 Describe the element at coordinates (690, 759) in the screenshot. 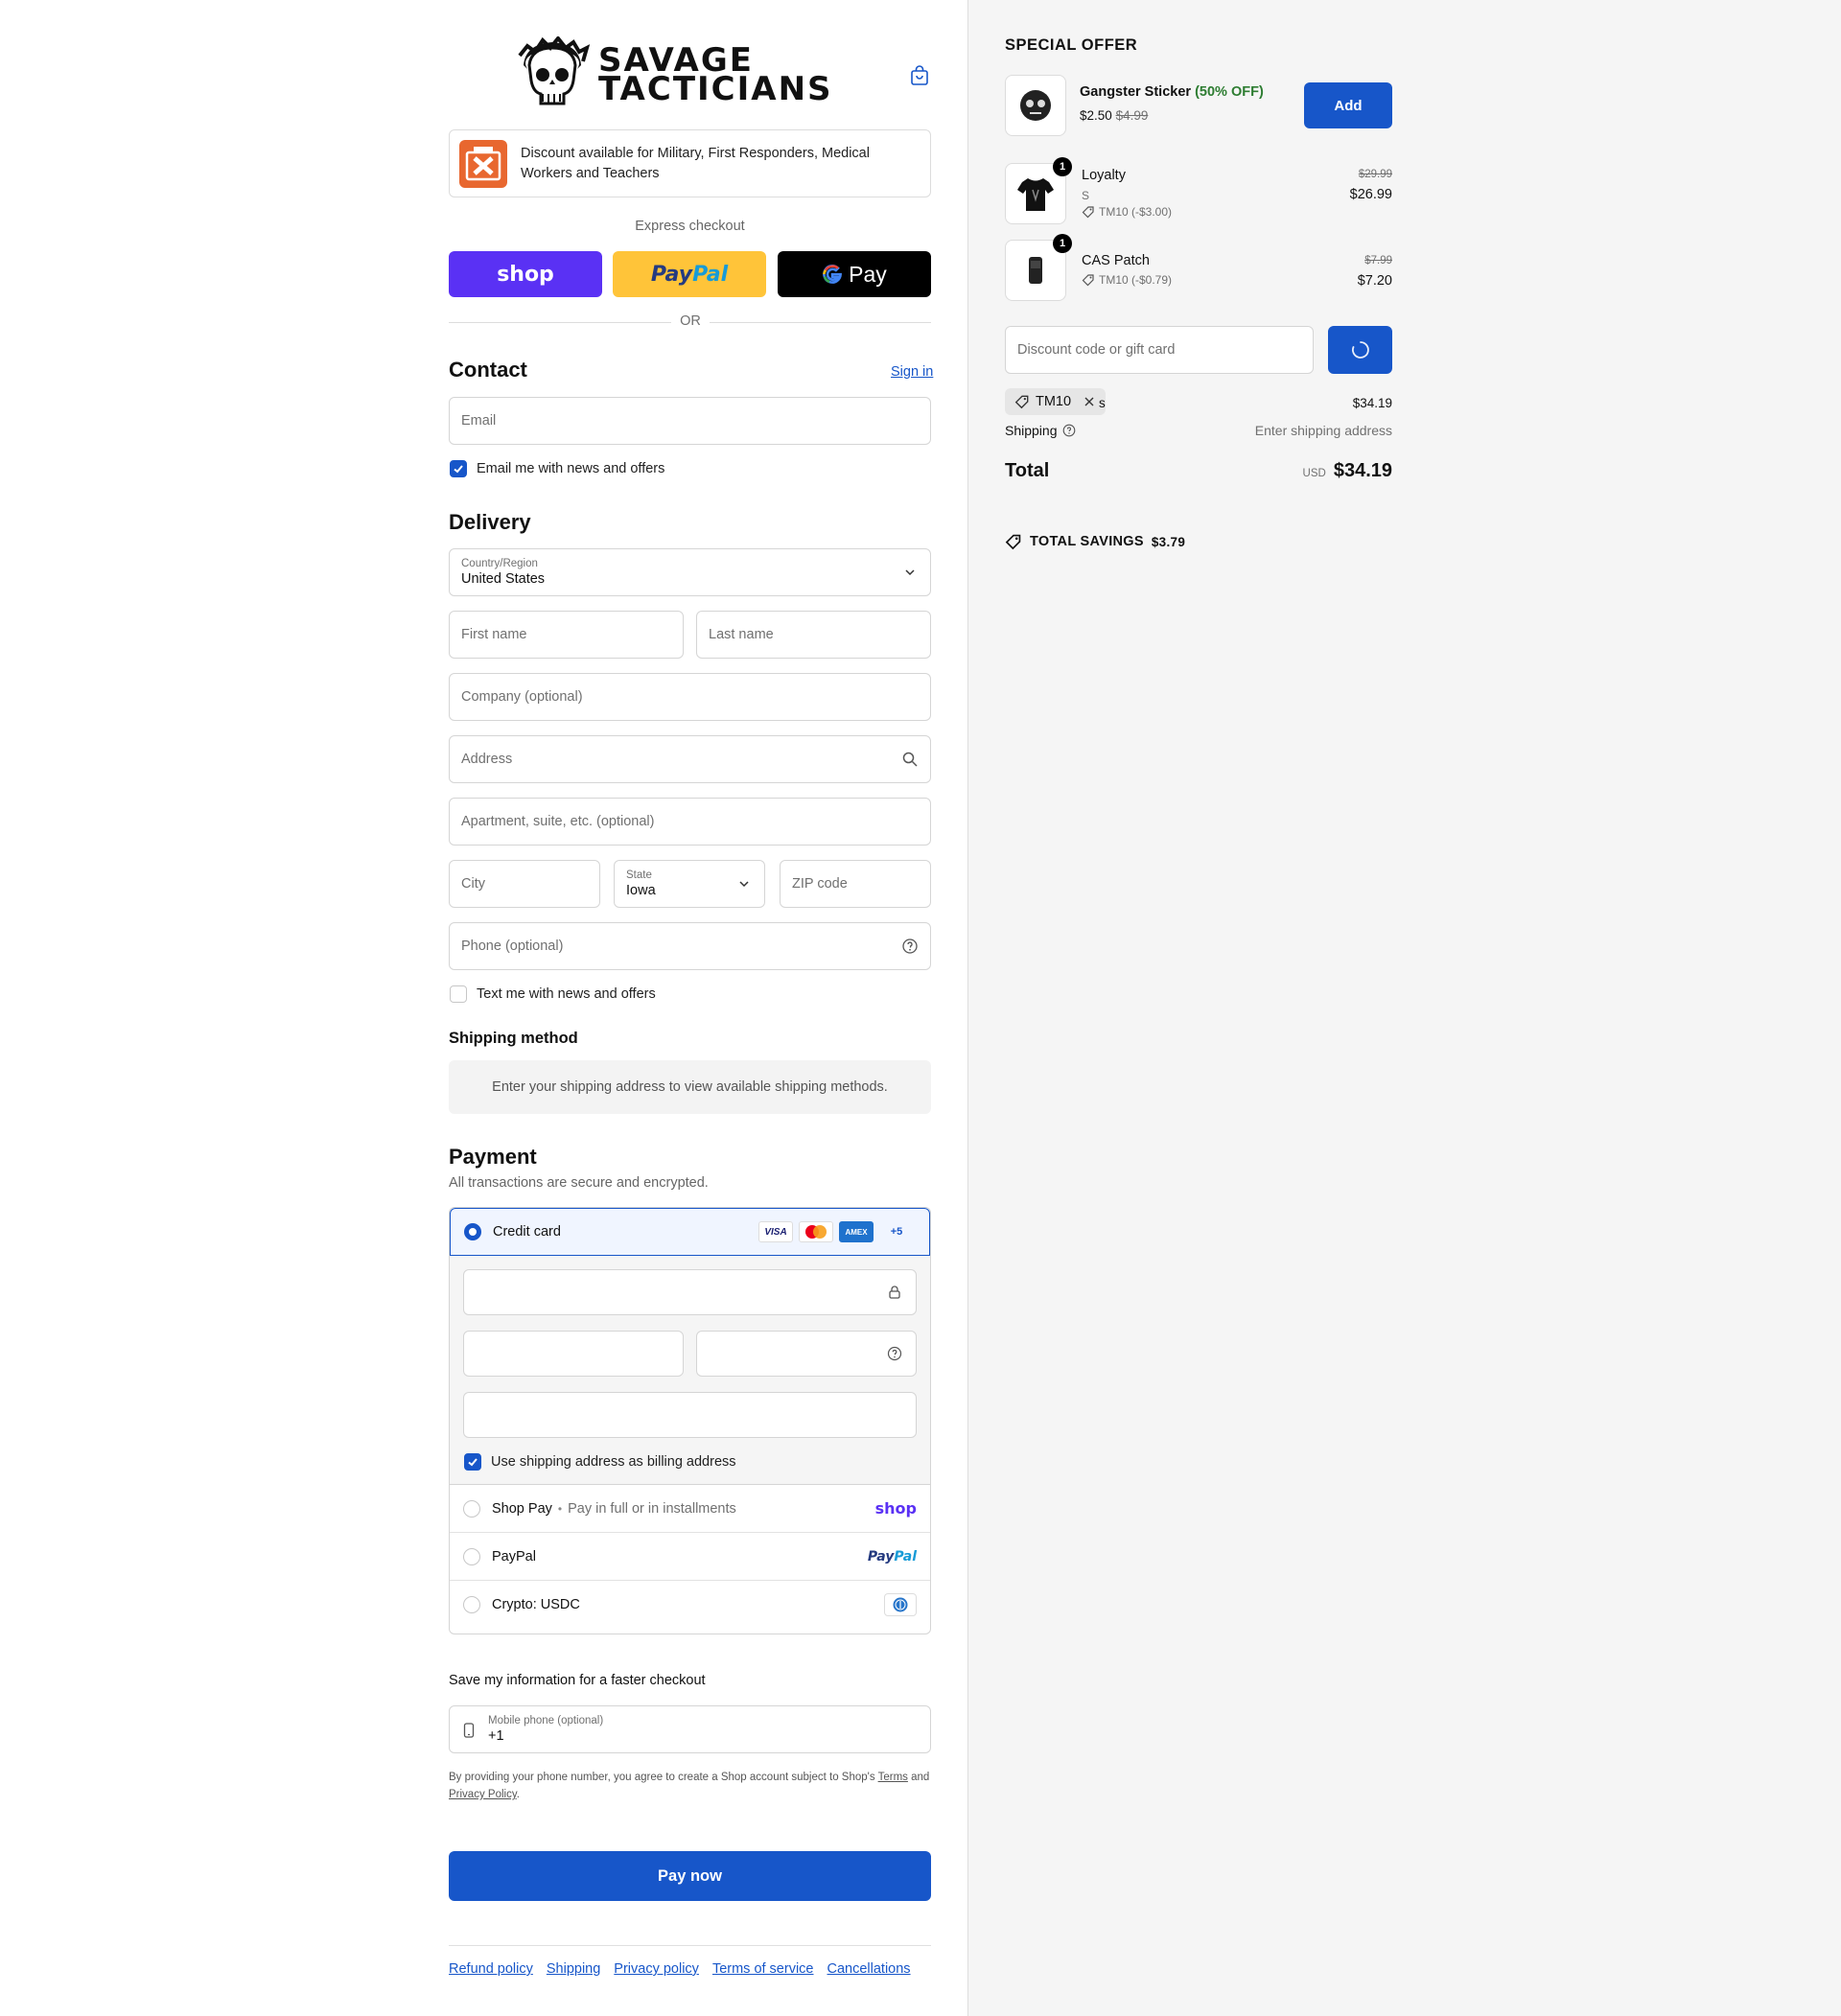

I see `address-field: Address` at that location.